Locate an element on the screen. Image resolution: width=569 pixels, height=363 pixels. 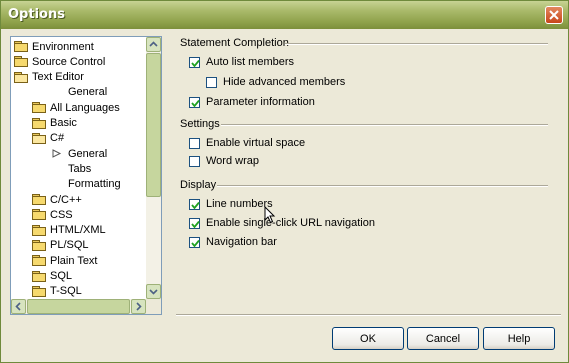
scroll-left-button is located at coordinates (18, 306).